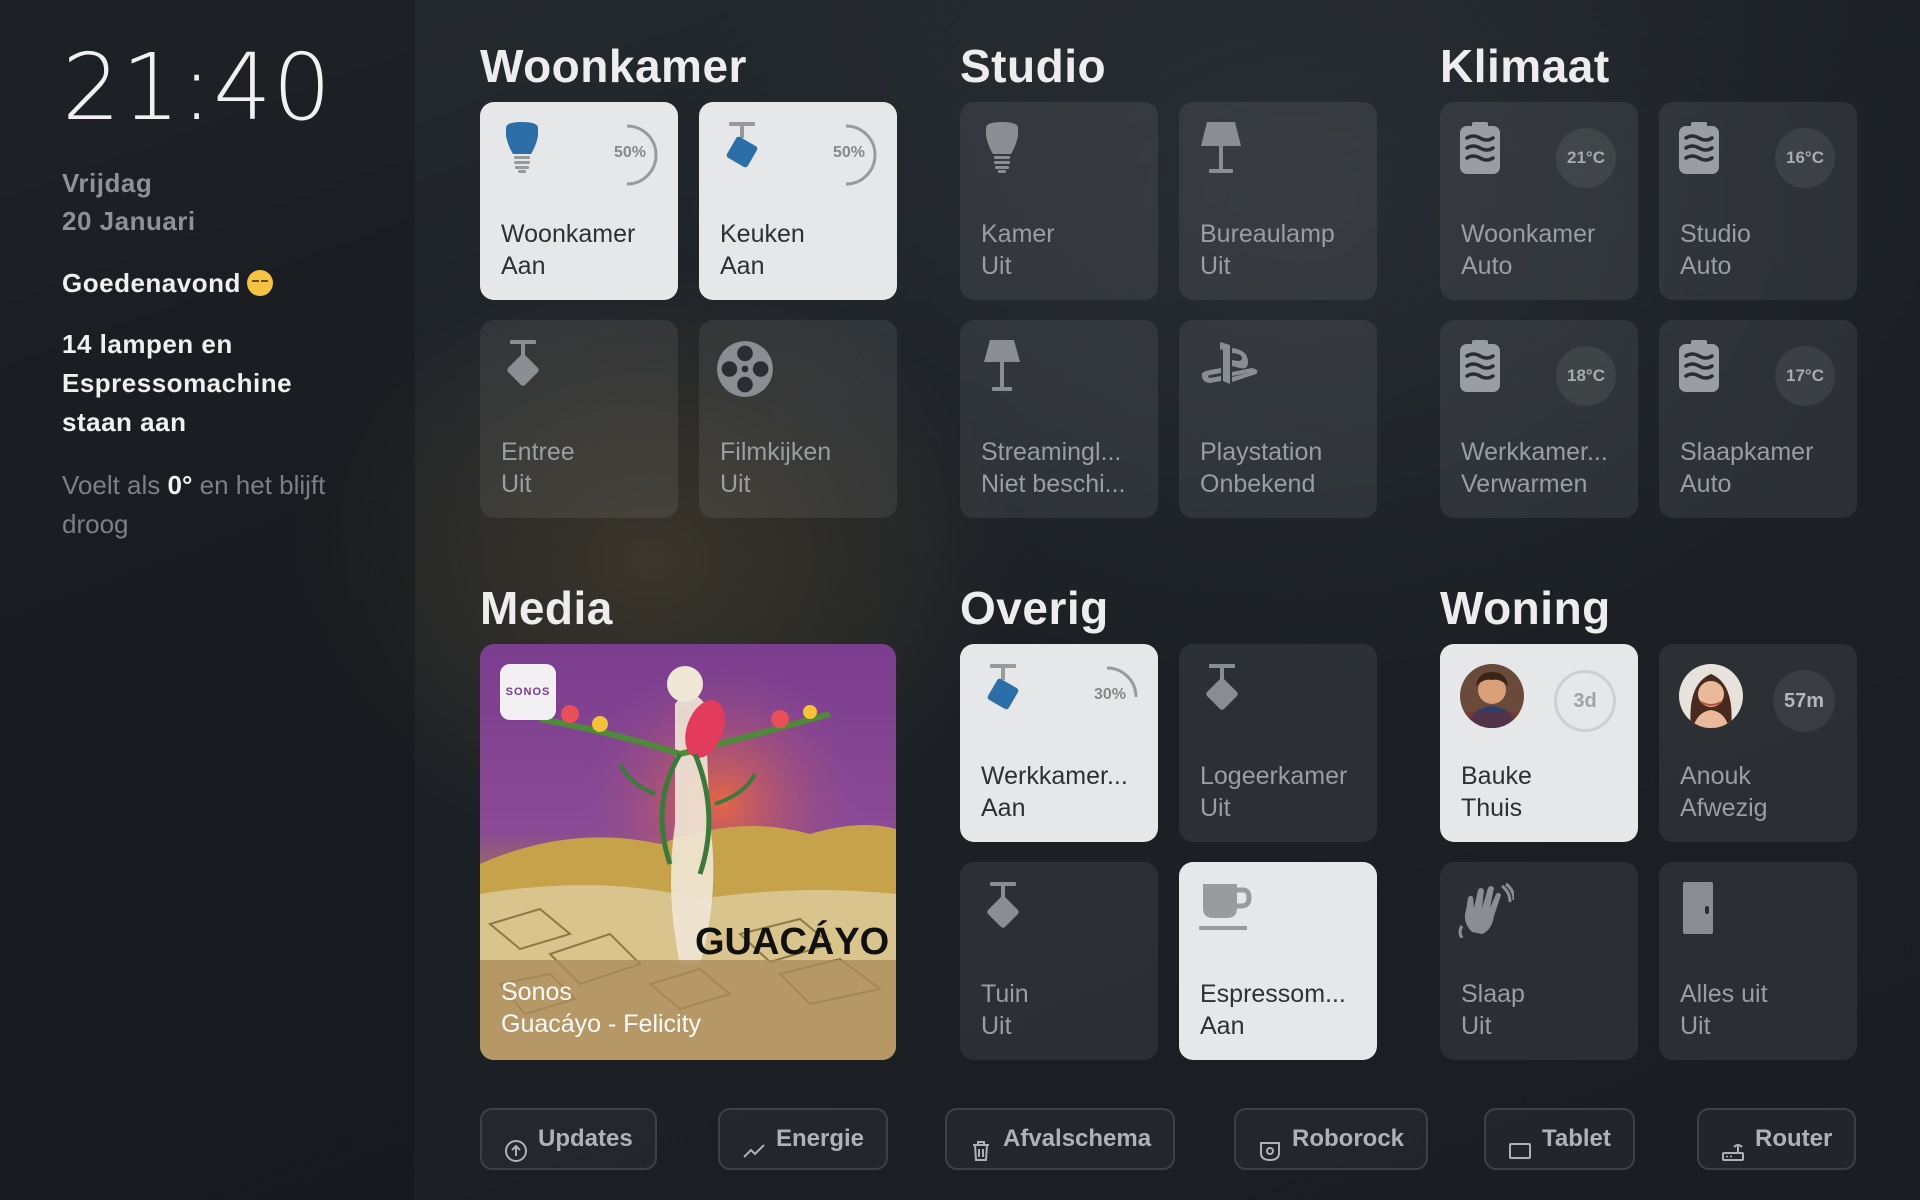 The width and height of the screenshot is (1920, 1200). I want to click on coffee-cup-icon, so click(1225, 908).